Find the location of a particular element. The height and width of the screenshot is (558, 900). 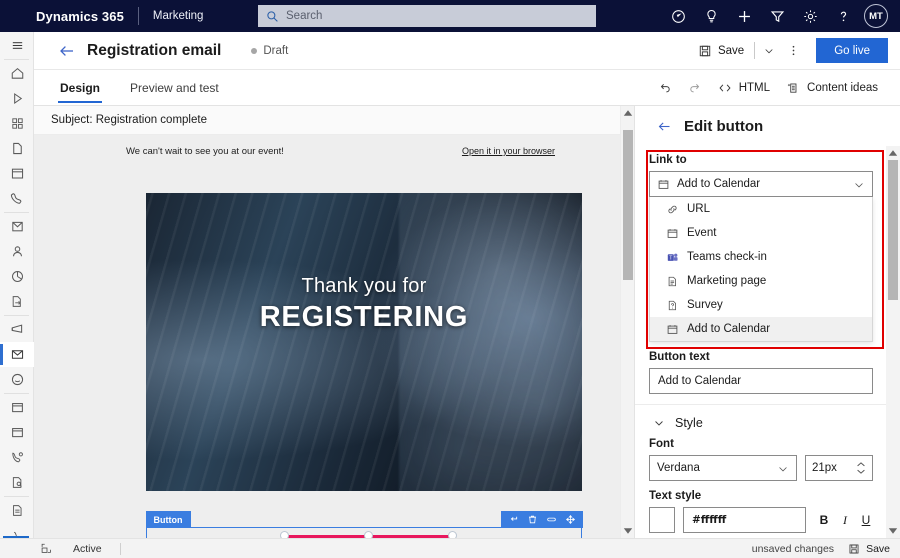

text-color-swatch is located at coordinates (662, 520).